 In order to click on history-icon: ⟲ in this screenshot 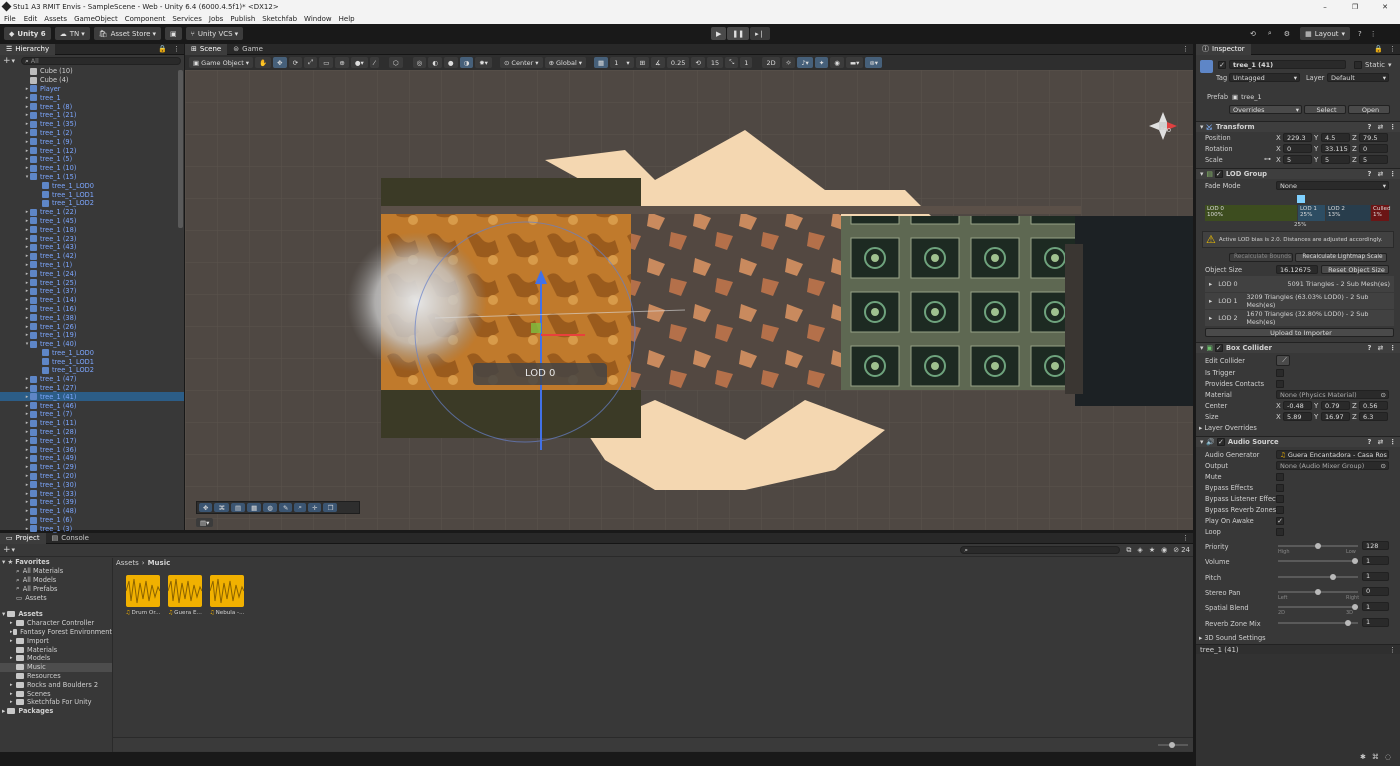, I will do `click(1253, 34)`.